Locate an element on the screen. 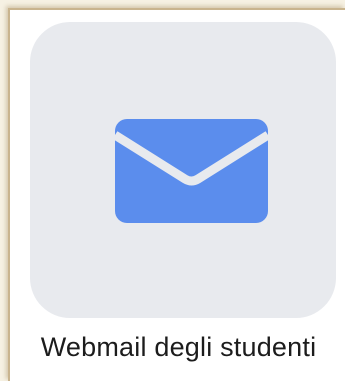 This screenshot has width=345, height=381. envelope-icon is located at coordinates (191, 171).